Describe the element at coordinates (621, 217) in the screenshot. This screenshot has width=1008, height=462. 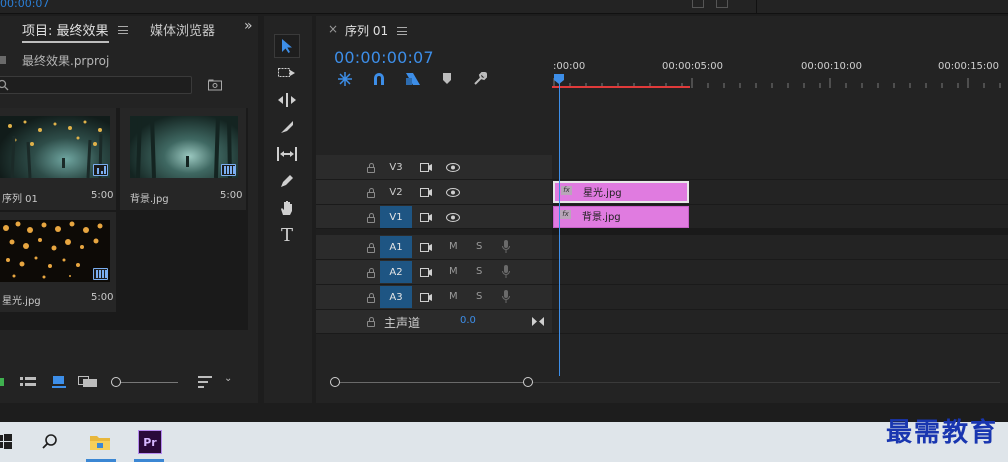
I see `clip-background: fx 背景.jpg` at that location.